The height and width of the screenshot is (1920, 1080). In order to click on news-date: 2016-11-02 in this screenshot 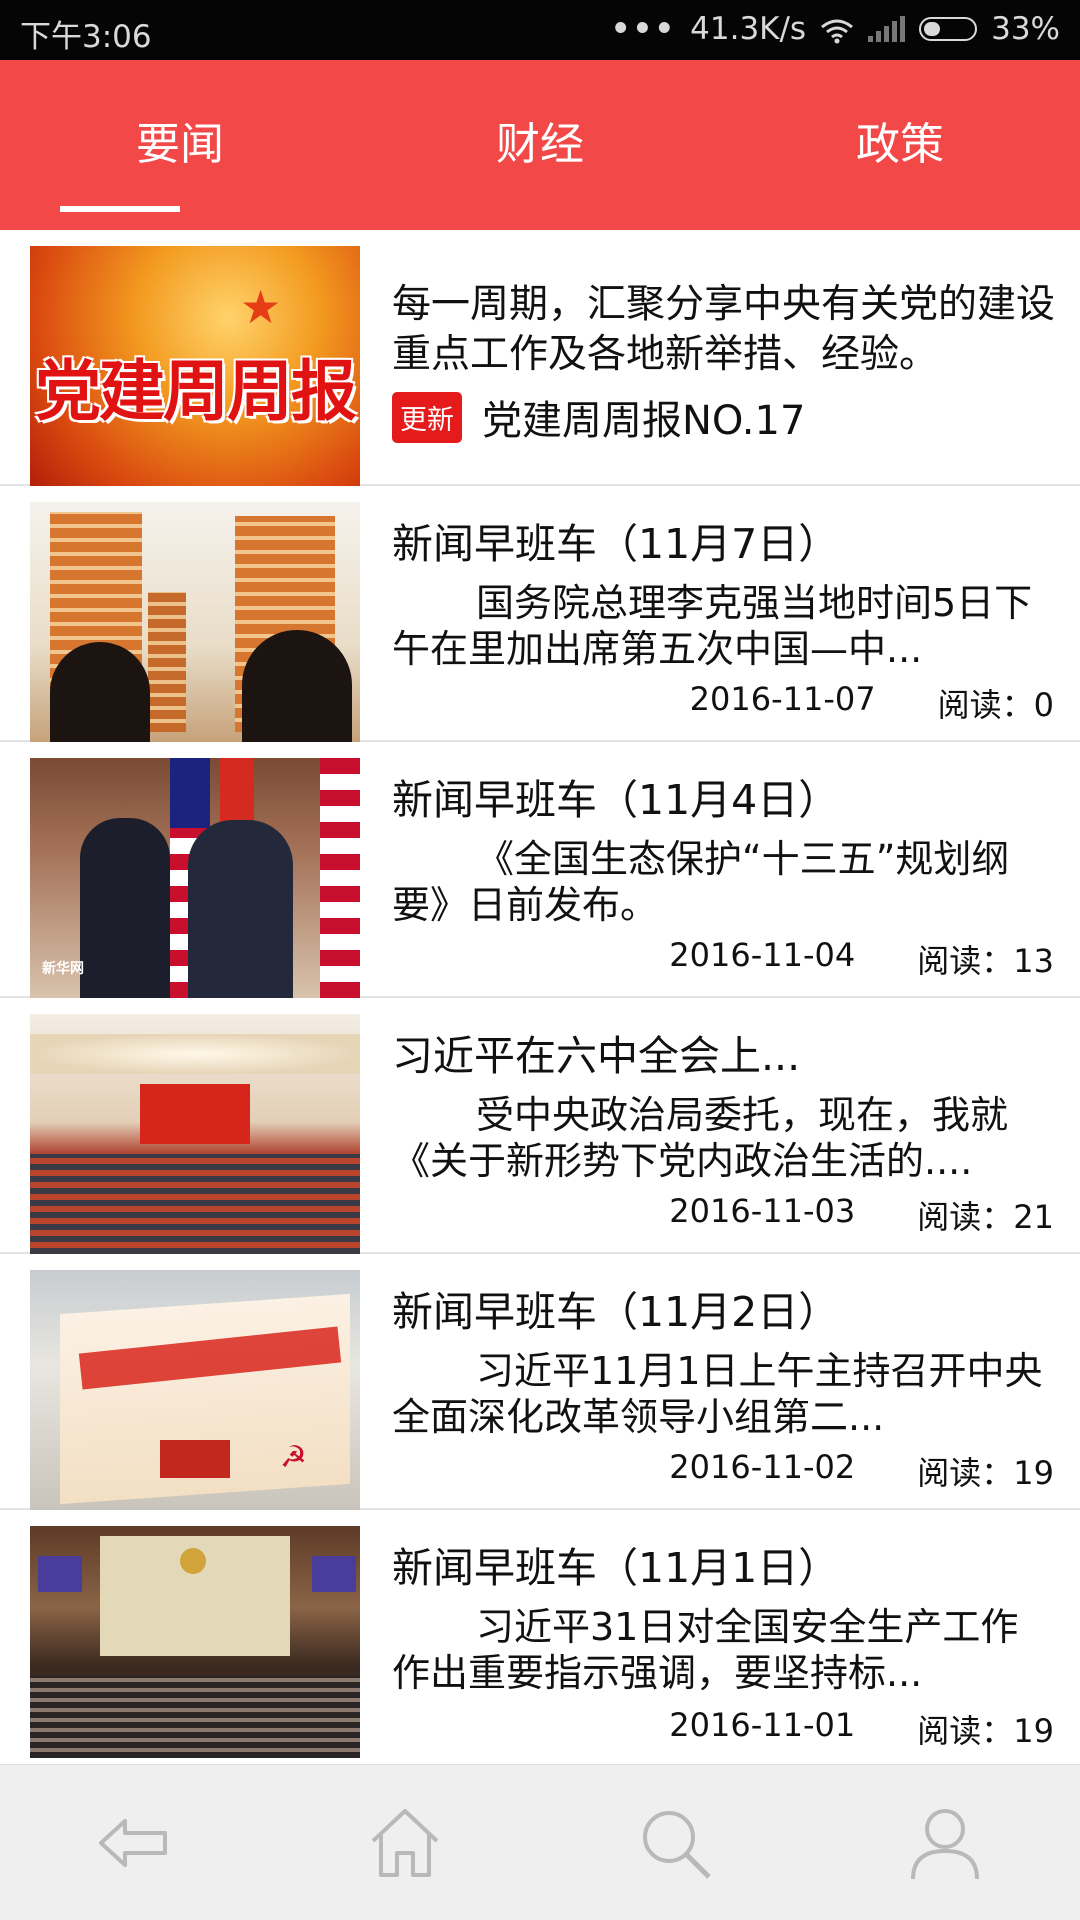, I will do `click(762, 1467)`.